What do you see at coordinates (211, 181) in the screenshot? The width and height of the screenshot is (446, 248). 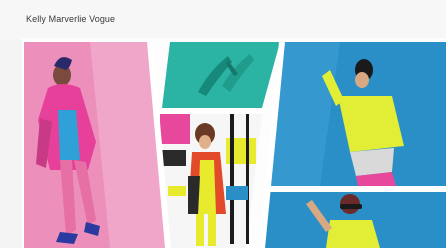 I see `photo-panel-colorblock-dress` at bounding box center [211, 181].